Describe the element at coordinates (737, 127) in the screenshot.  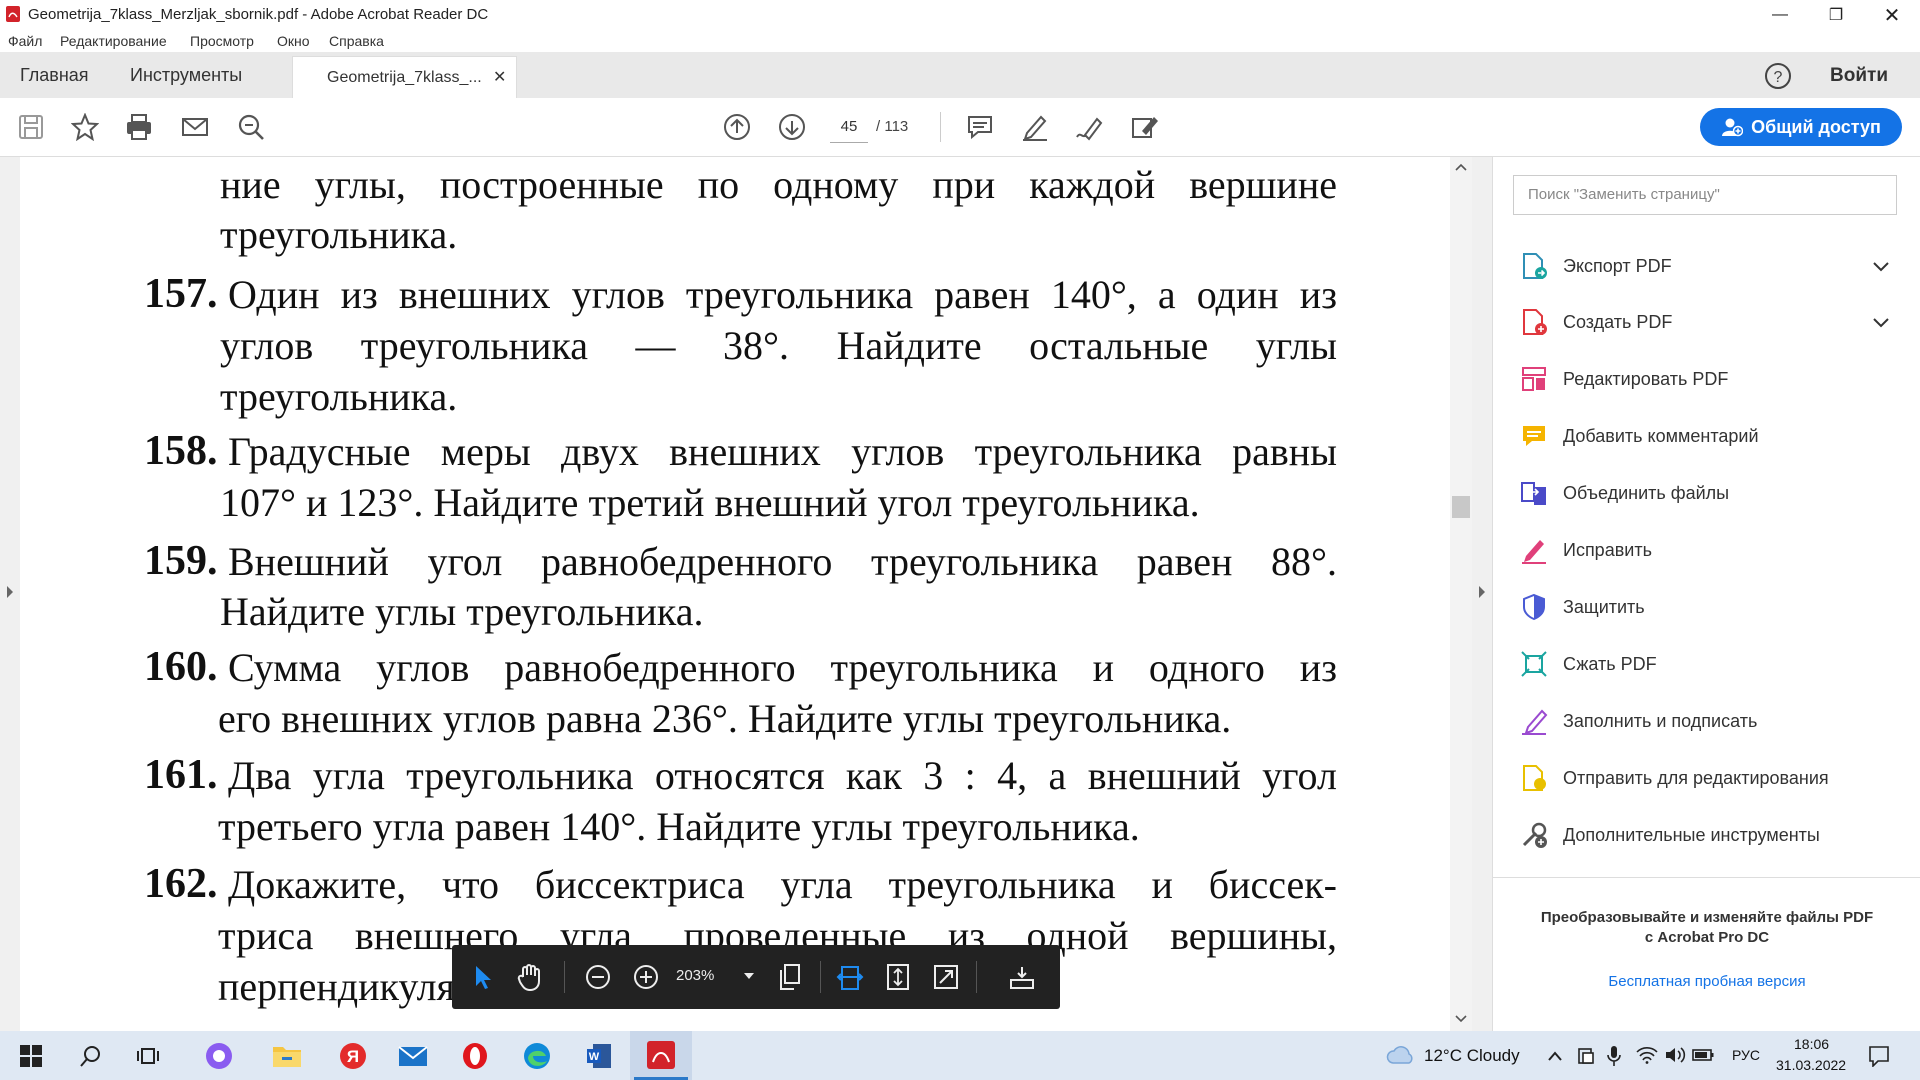
I see `previous-page-icon` at that location.